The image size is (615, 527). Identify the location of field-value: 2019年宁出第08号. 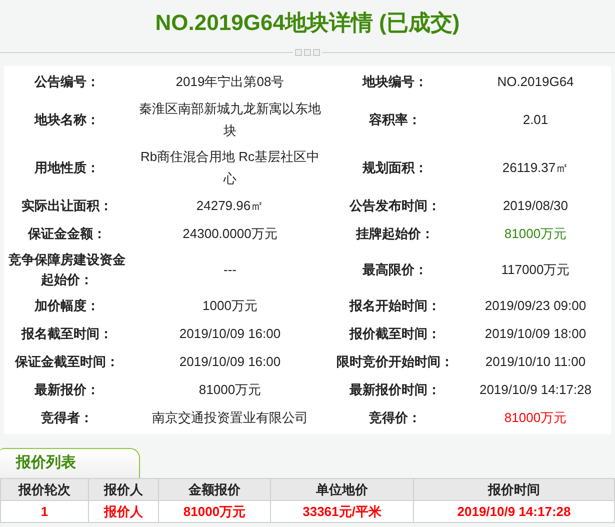
(230, 82).